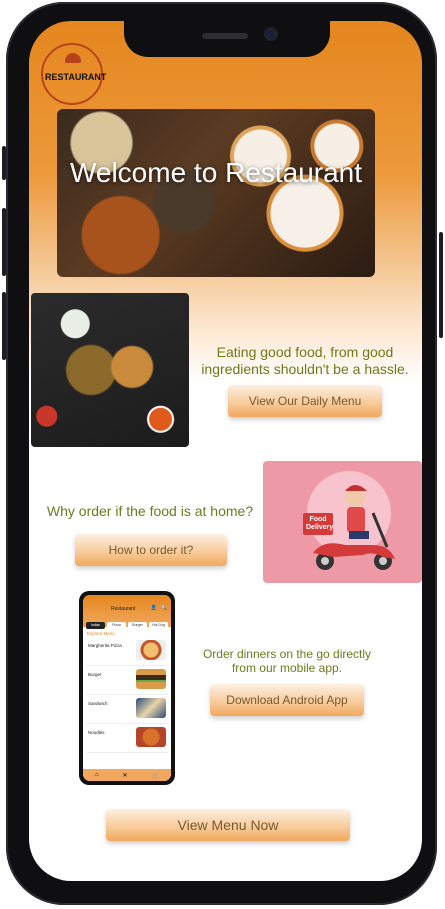  What do you see at coordinates (127, 738) in the screenshot?
I see `mockup-menu-item: Noodles` at bounding box center [127, 738].